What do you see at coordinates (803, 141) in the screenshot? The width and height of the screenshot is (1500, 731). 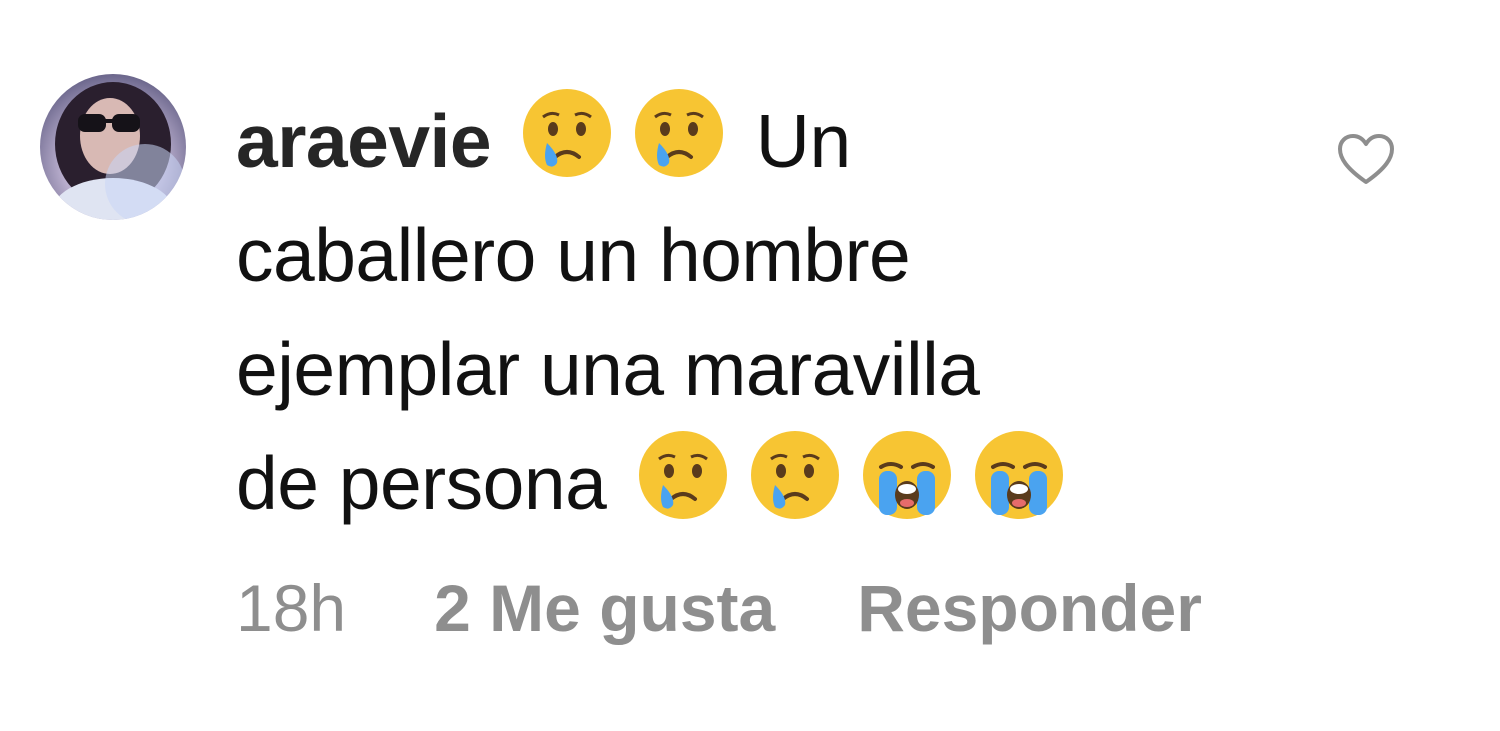 I see `comment-text-line1: Un` at bounding box center [803, 141].